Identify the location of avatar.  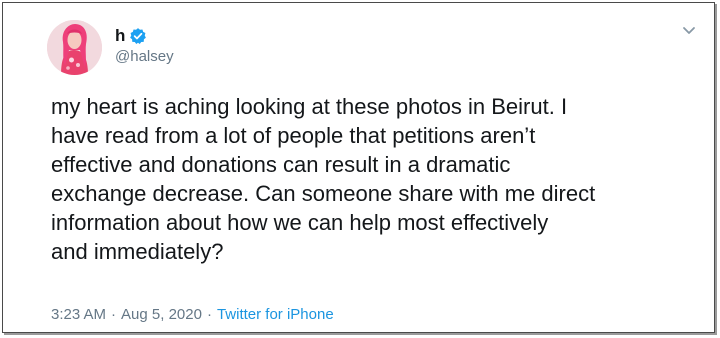
(74, 47).